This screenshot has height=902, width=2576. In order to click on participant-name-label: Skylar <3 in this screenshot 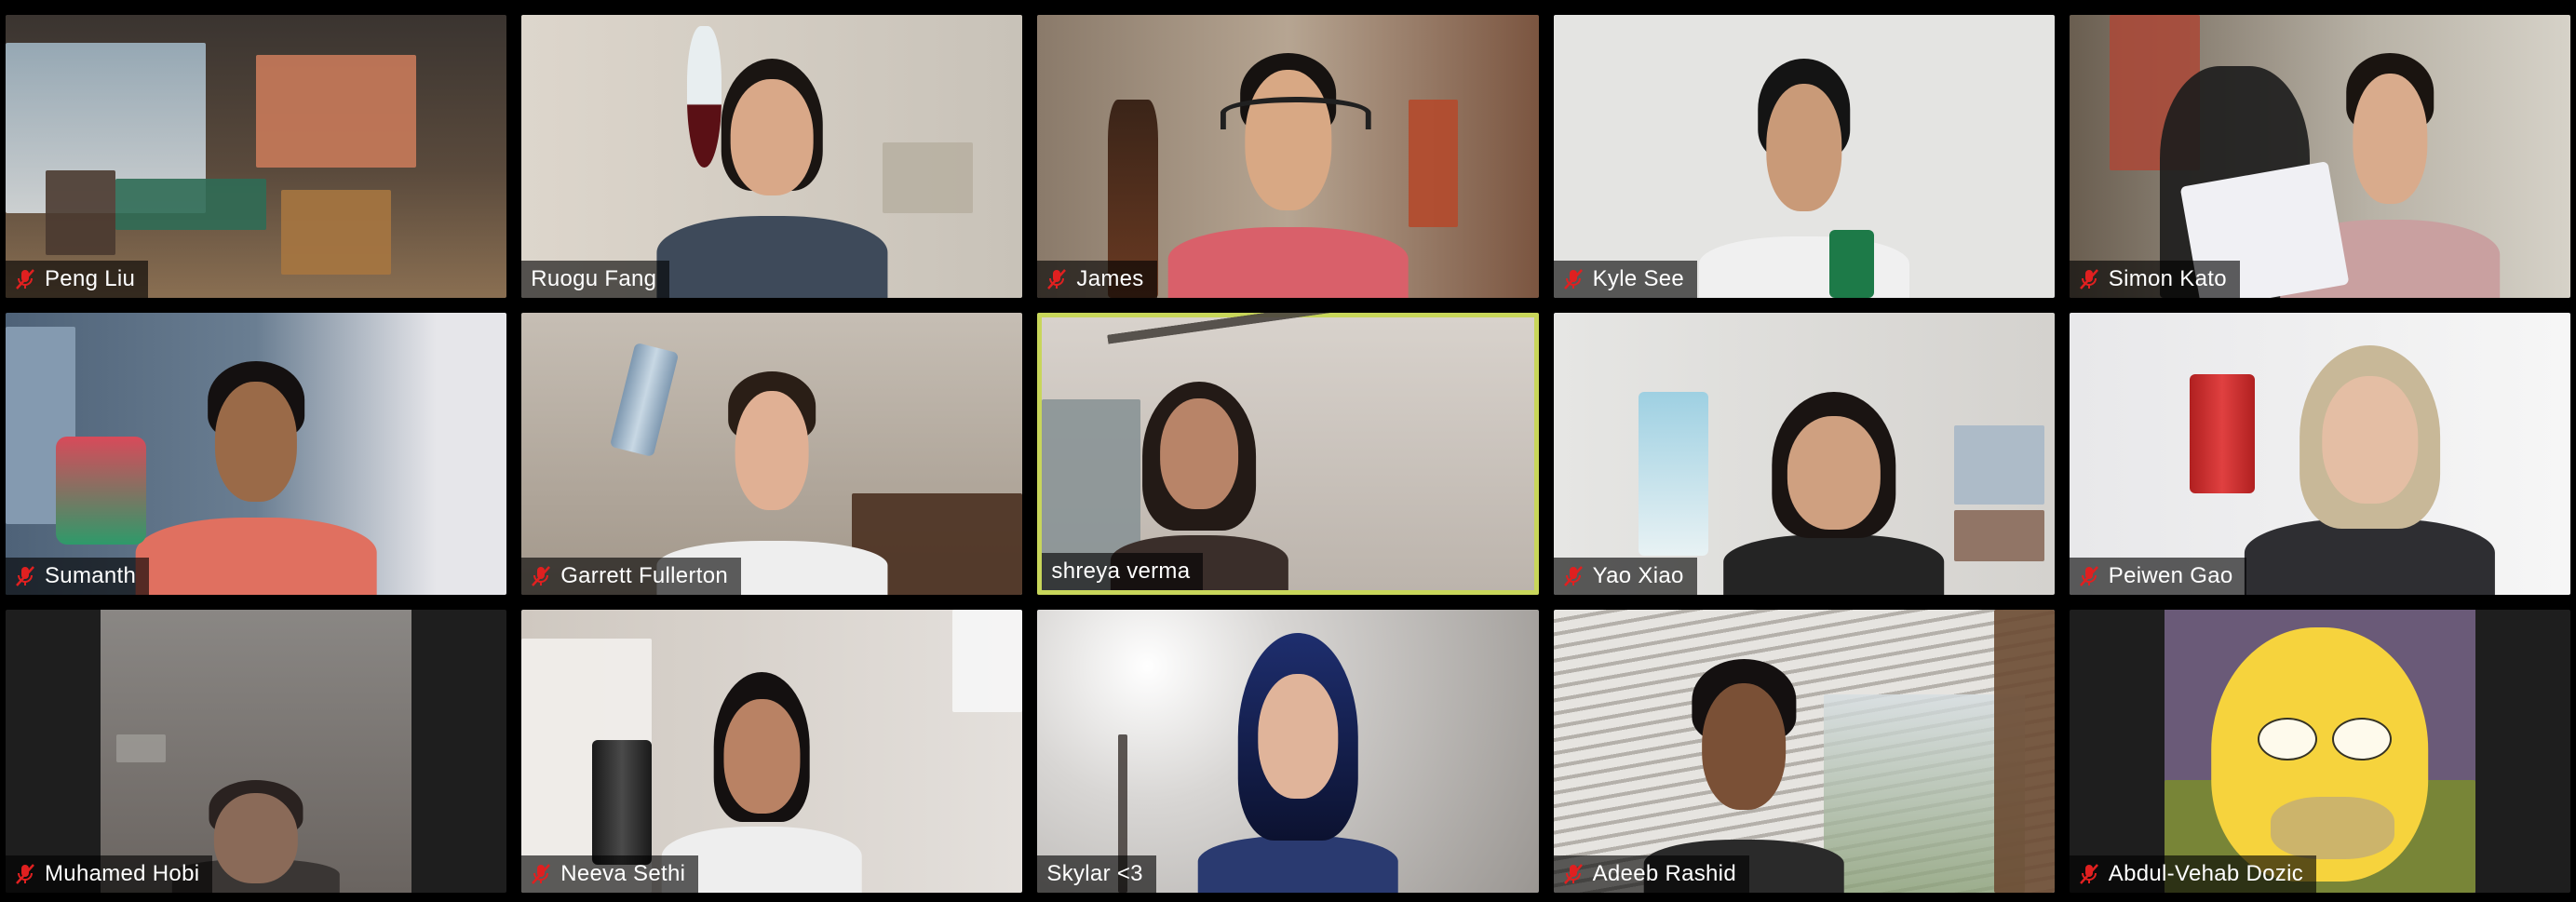, I will do `click(1096, 874)`.